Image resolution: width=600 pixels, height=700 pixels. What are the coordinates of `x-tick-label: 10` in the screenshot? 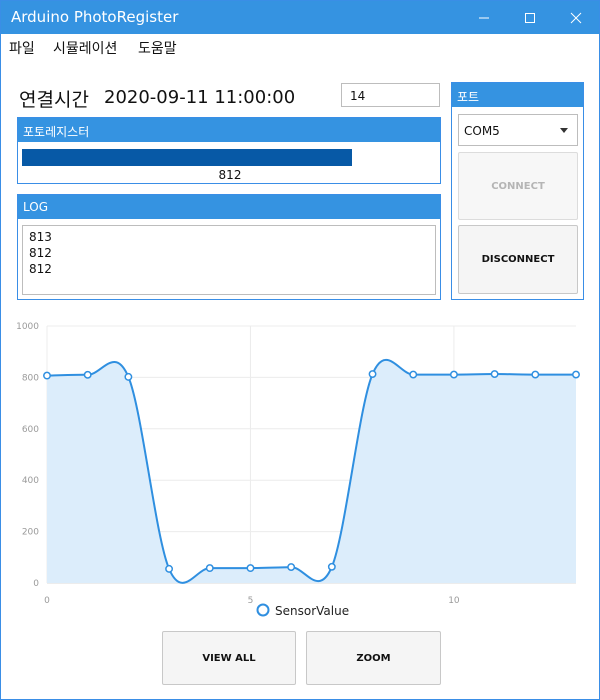 It's located at (454, 601).